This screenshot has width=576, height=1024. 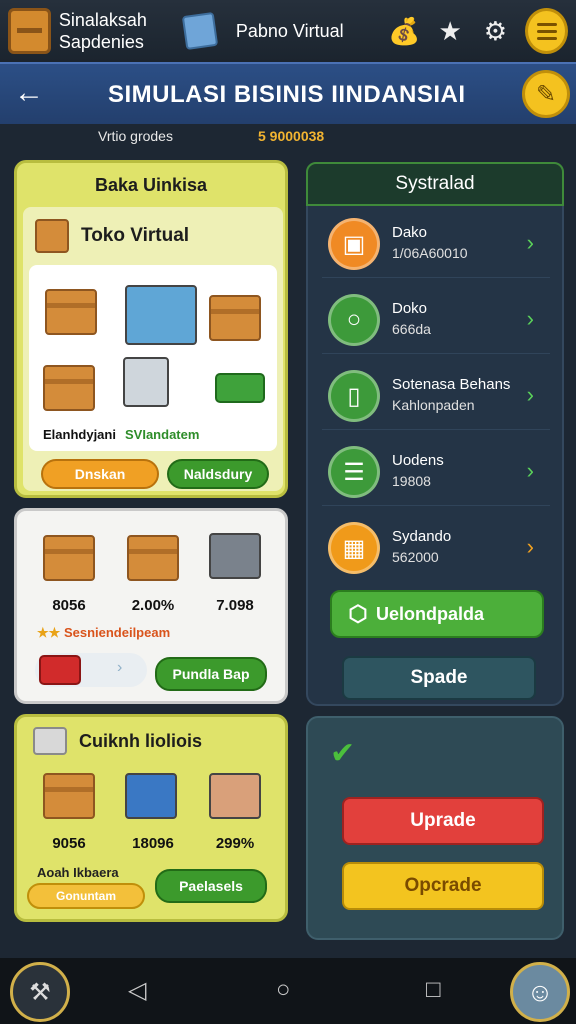 I want to click on nav-back-icon: ◁, so click(x=137, y=990).